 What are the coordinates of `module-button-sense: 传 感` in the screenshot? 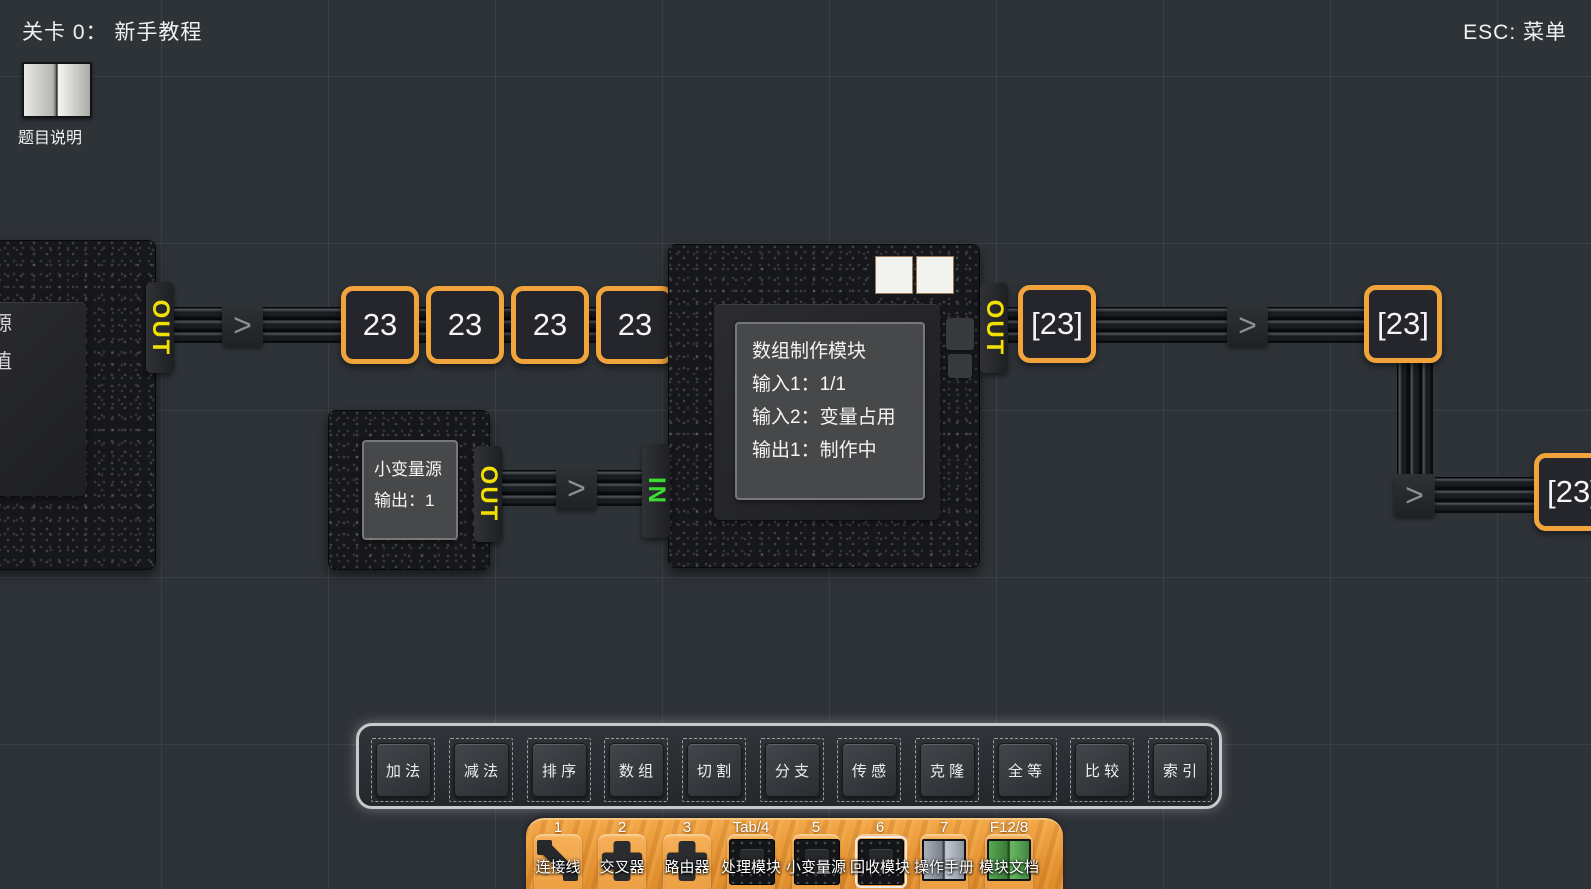 It's located at (869, 770).